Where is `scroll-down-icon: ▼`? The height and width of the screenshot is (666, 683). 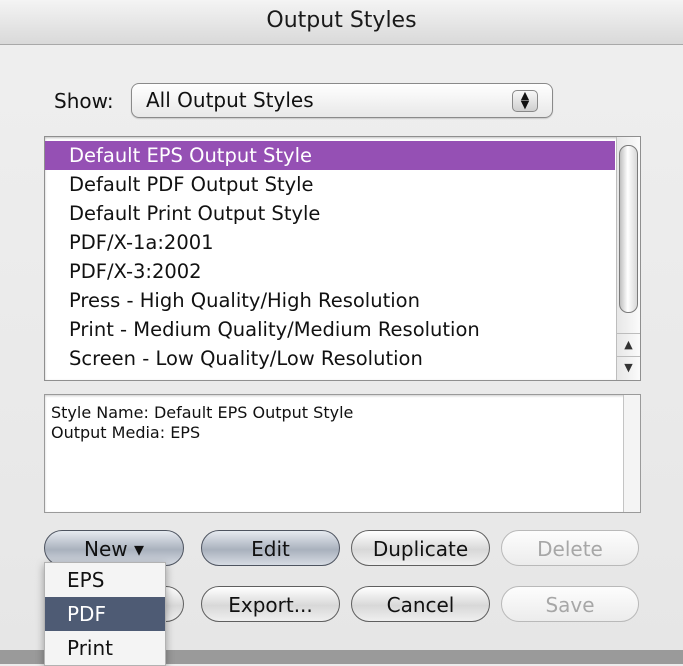
scroll-down-icon: ▼ is located at coordinates (628, 367).